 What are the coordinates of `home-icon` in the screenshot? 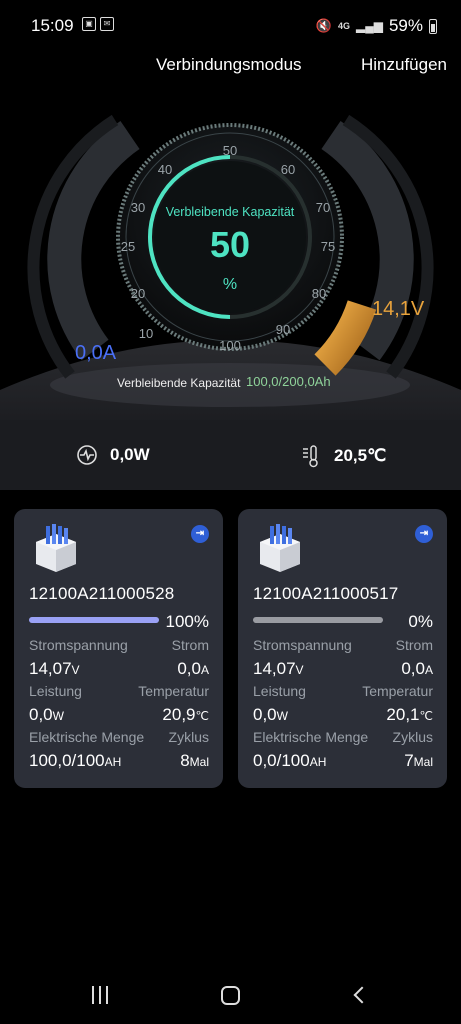 It's located at (230, 995).